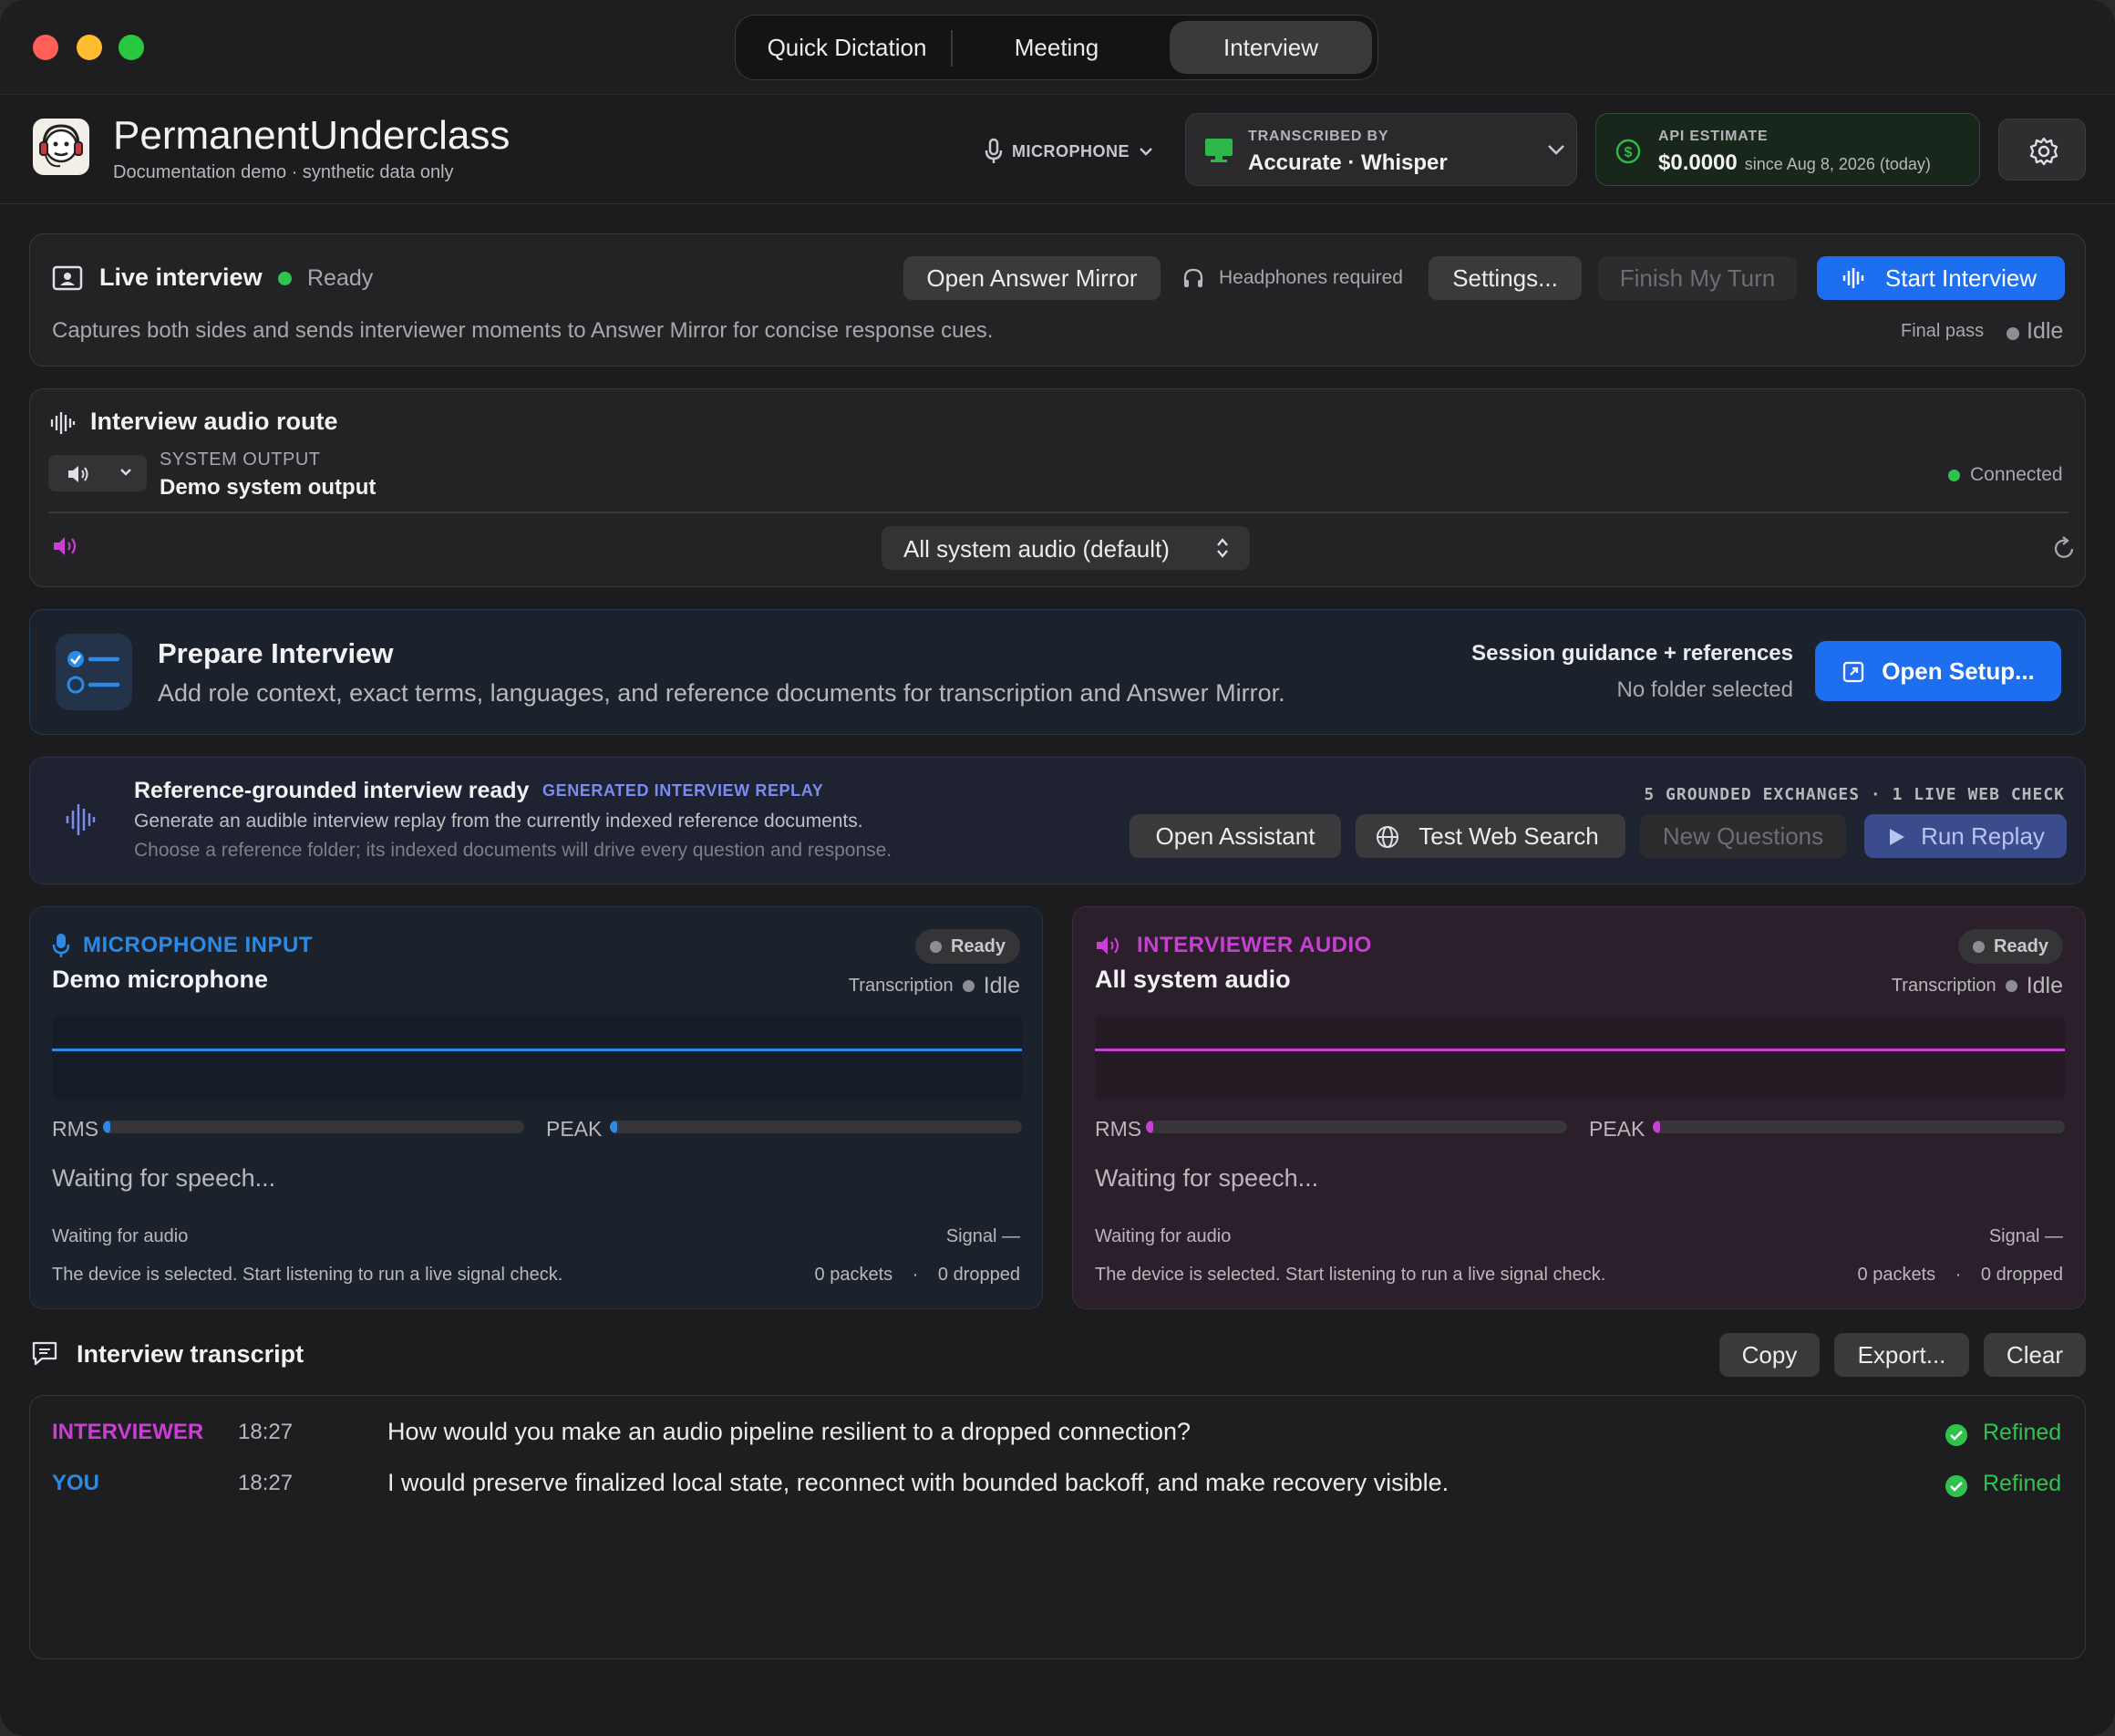 Image resolution: width=2115 pixels, height=1736 pixels. I want to click on open-assistant-button: Open Assistant, so click(1235, 836).